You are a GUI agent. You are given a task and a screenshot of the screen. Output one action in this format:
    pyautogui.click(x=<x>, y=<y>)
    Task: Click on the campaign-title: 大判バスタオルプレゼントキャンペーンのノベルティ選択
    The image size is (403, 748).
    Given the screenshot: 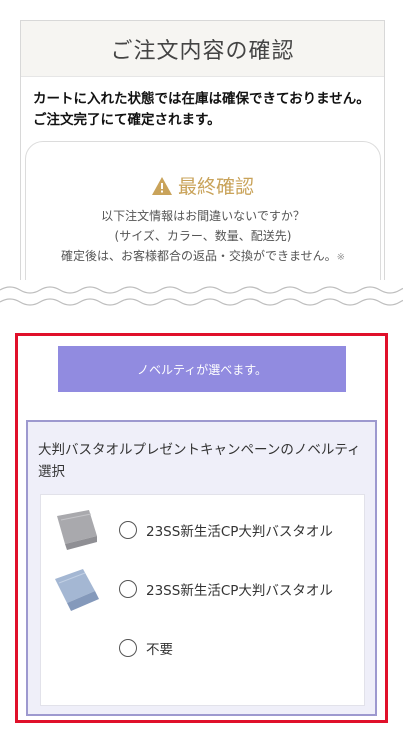 What is the action you would take?
    pyautogui.click(x=199, y=461)
    